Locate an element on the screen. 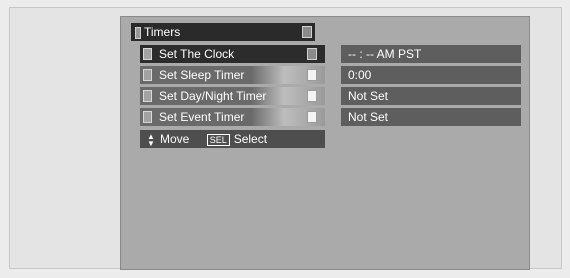 This screenshot has height=278, width=570. value-clock: -- : -- AM PST is located at coordinates (431, 54).